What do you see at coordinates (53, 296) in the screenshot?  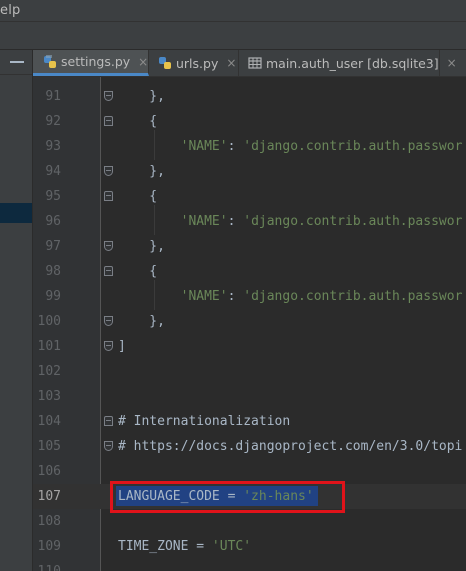 I see `line-number: 99` at bounding box center [53, 296].